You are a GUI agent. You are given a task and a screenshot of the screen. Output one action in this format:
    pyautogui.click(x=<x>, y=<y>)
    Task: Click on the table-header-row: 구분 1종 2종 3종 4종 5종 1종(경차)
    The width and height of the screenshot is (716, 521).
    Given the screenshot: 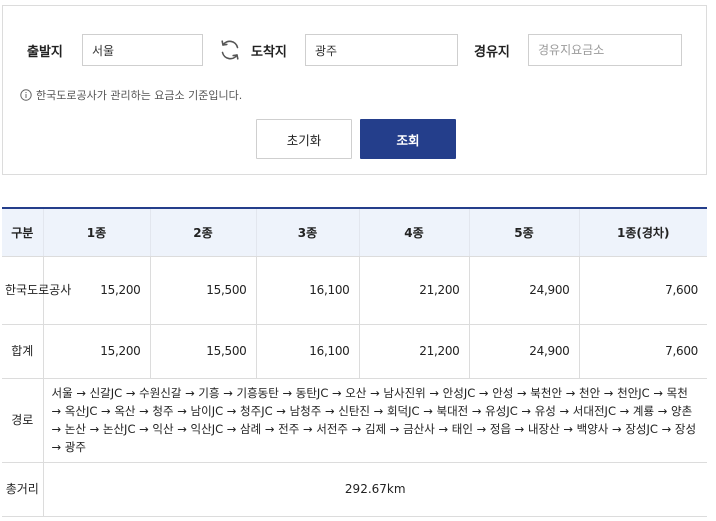 What is the action you would take?
    pyautogui.click(x=354, y=232)
    